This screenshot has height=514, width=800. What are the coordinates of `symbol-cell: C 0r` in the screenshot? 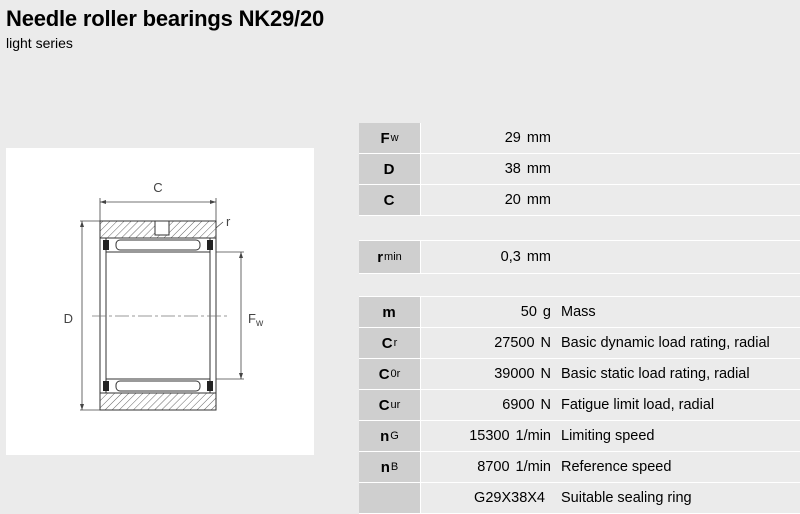 It's located at (390, 374).